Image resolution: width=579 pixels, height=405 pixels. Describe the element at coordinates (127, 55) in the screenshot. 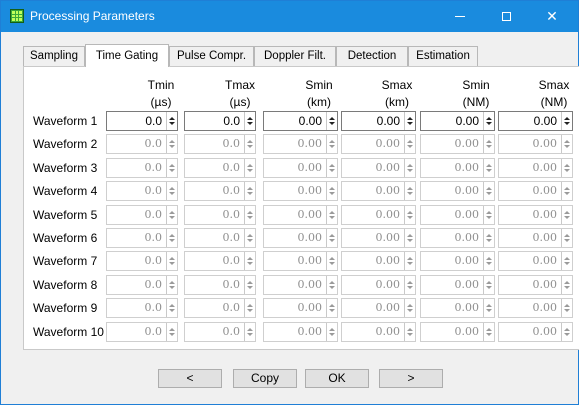

I see `tab-time-gating: Time Gating` at that location.